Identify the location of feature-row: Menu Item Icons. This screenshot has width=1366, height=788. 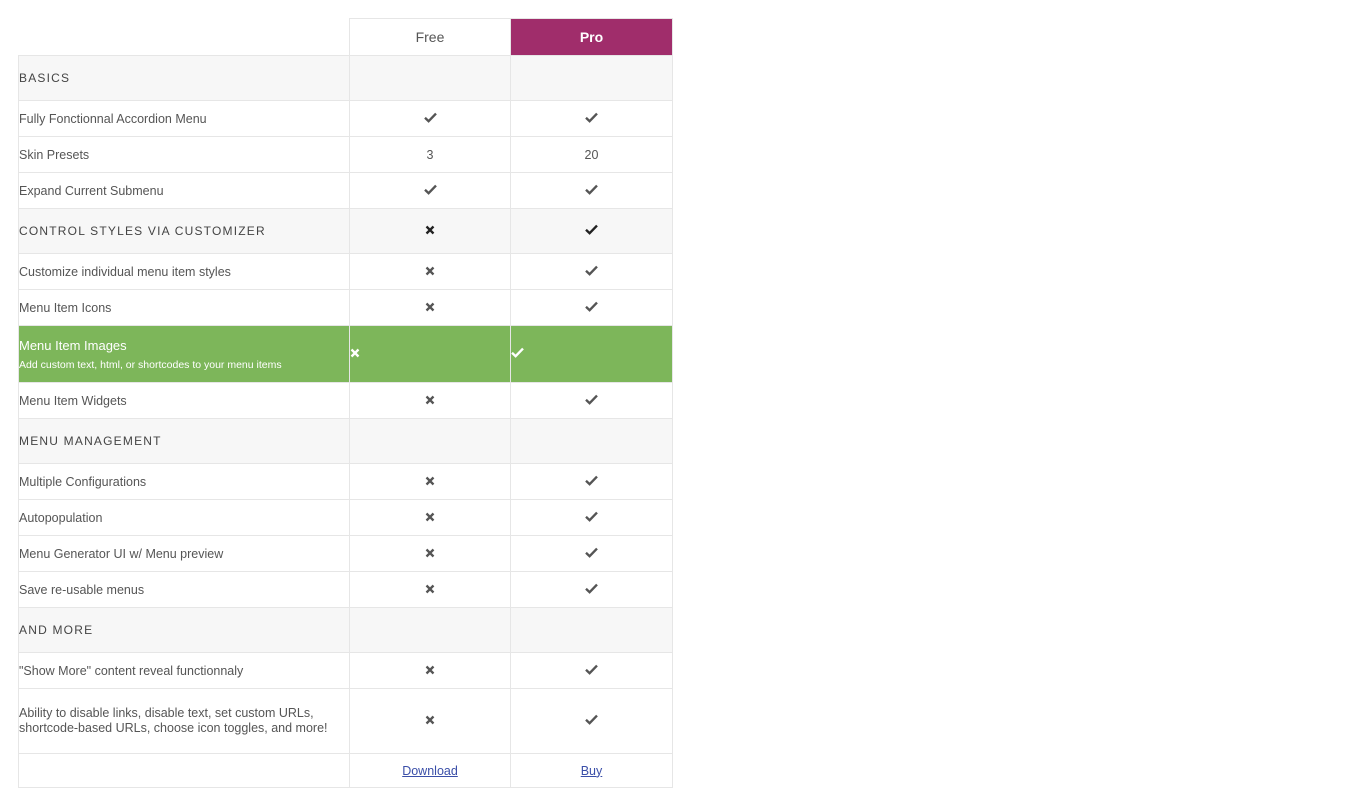
(345, 307).